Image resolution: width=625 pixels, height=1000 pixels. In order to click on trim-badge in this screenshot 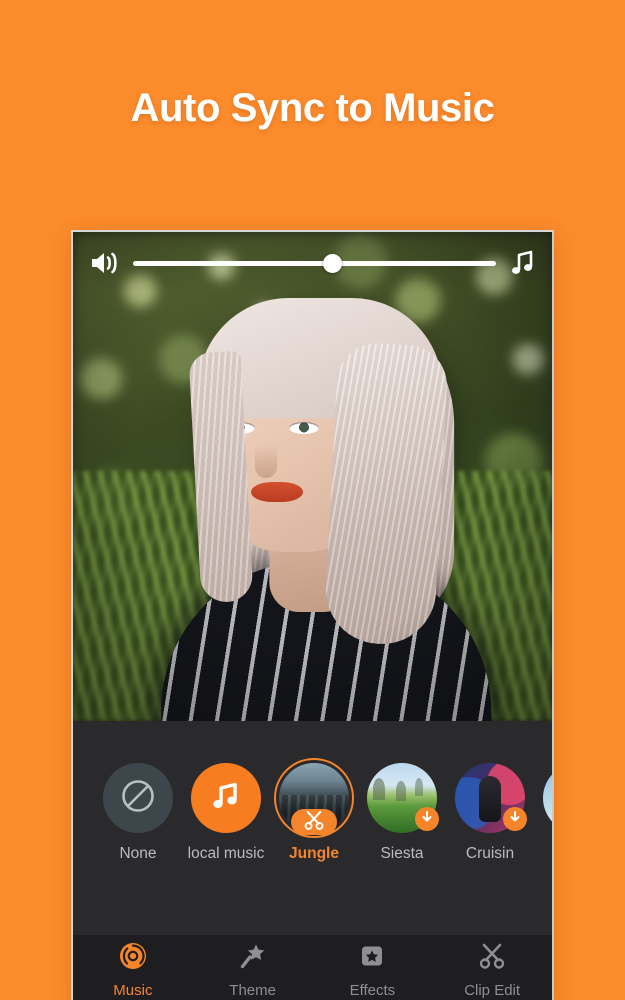, I will do `click(314, 822)`.